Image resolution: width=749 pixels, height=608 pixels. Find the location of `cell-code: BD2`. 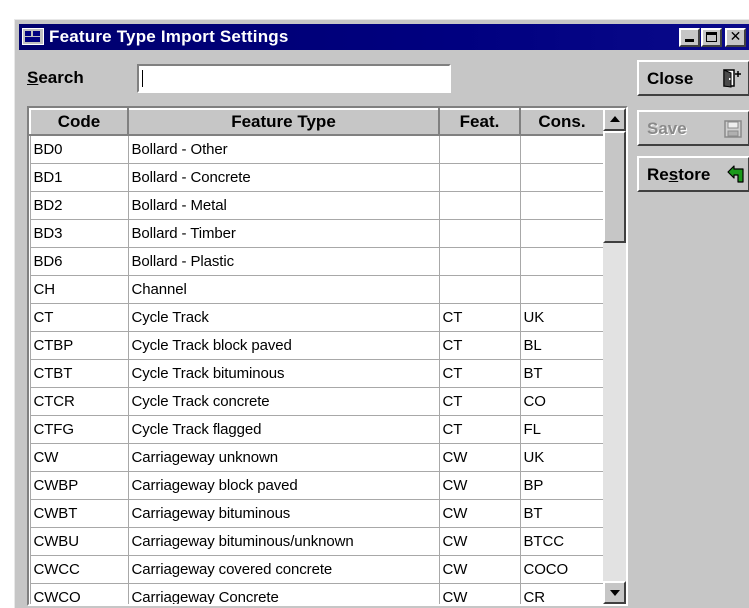

cell-code: BD2 is located at coordinates (79, 205).